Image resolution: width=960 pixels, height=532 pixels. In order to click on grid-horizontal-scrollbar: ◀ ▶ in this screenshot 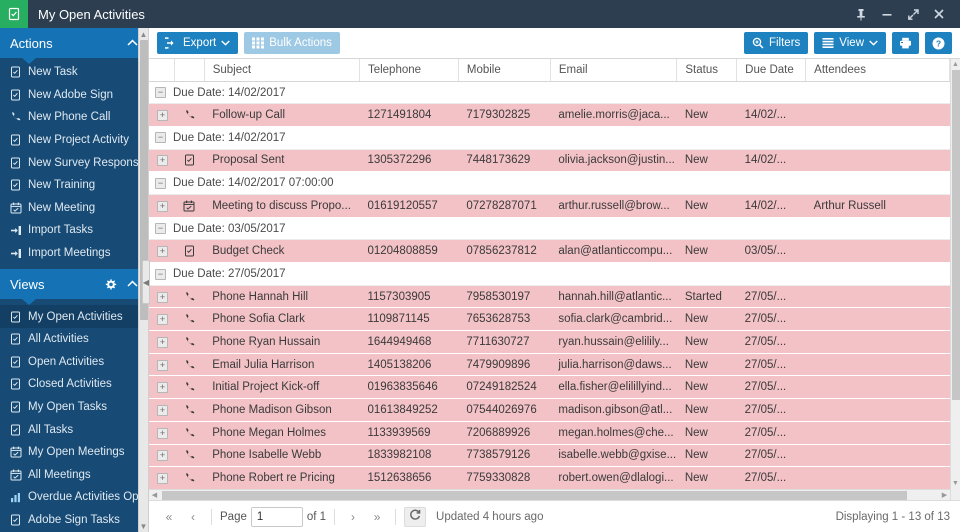, I will do `click(549, 494)`.